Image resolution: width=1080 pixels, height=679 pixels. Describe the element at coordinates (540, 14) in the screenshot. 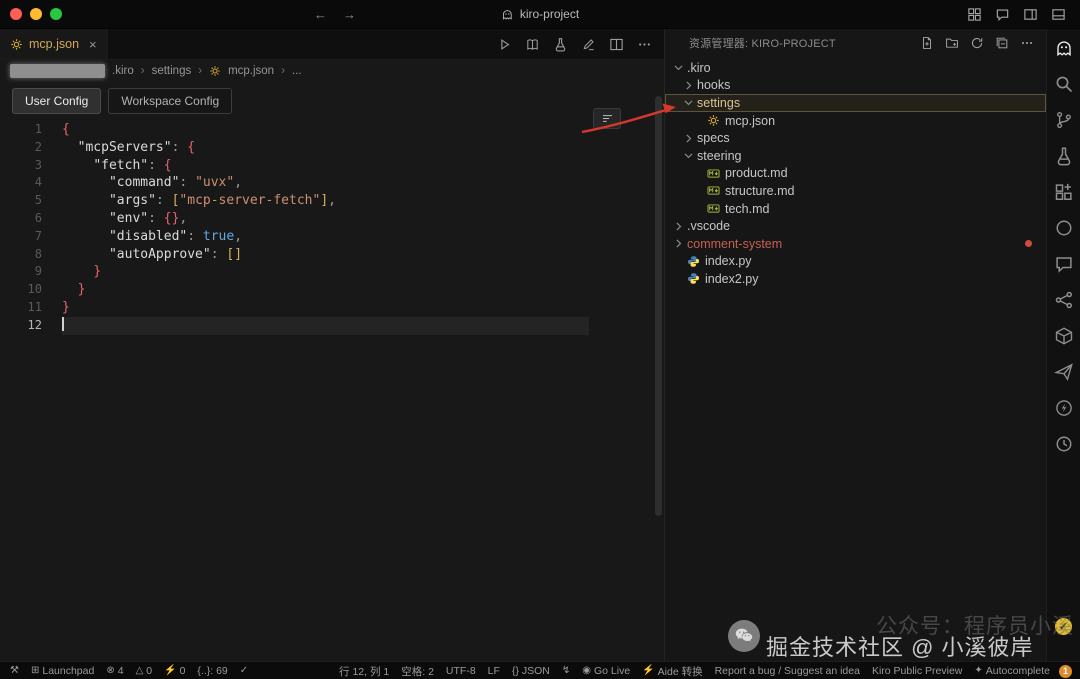

I see `window-title: kiro-project` at that location.